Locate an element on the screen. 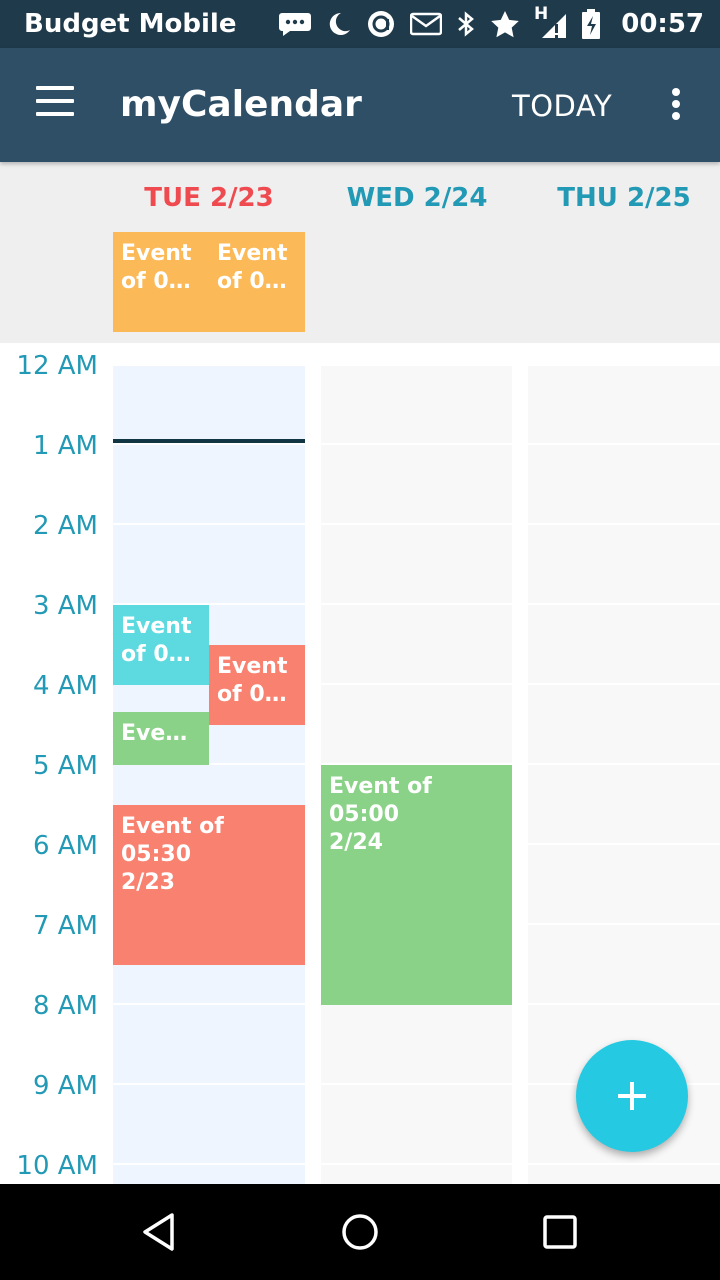  event-date: 2/24 is located at coordinates (356, 842).